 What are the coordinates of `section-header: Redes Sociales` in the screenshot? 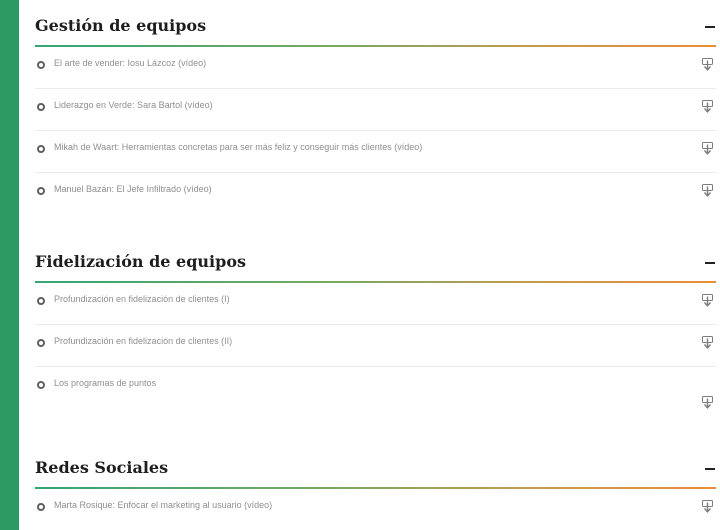 It's located at (375, 470).